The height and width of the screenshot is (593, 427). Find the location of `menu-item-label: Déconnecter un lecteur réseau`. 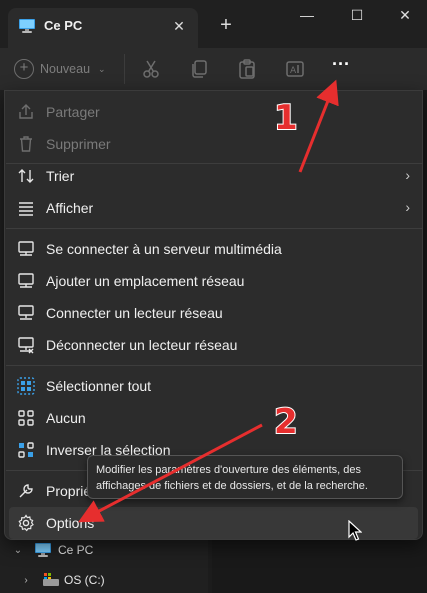

menu-item-label: Déconnecter un lecteur réseau is located at coordinates (142, 345).